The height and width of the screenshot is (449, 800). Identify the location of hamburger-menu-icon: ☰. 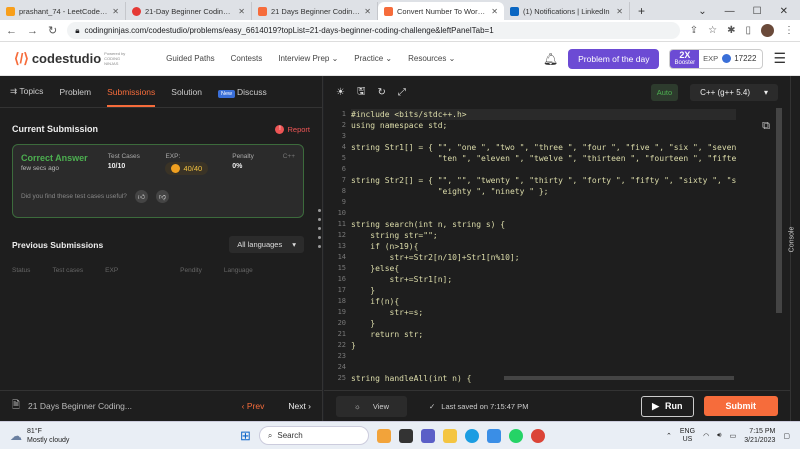
(779, 58).